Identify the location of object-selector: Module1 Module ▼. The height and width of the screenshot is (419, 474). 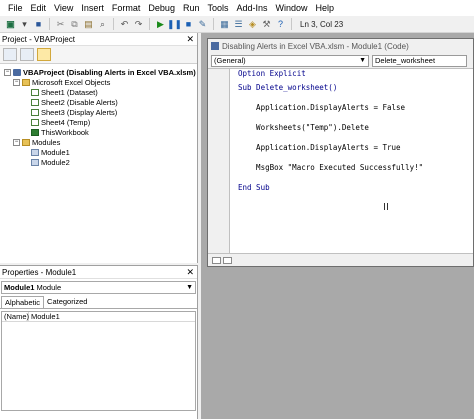
(98, 287).